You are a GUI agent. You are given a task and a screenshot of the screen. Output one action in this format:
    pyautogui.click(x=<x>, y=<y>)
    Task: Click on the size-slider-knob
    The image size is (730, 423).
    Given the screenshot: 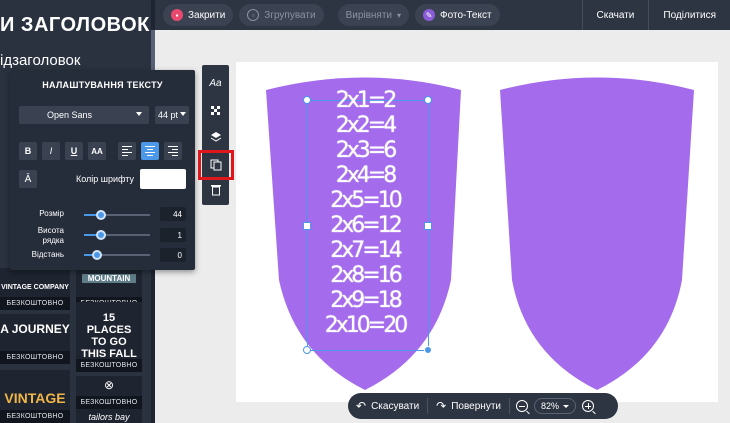 What is the action you would take?
    pyautogui.click(x=100, y=215)
    